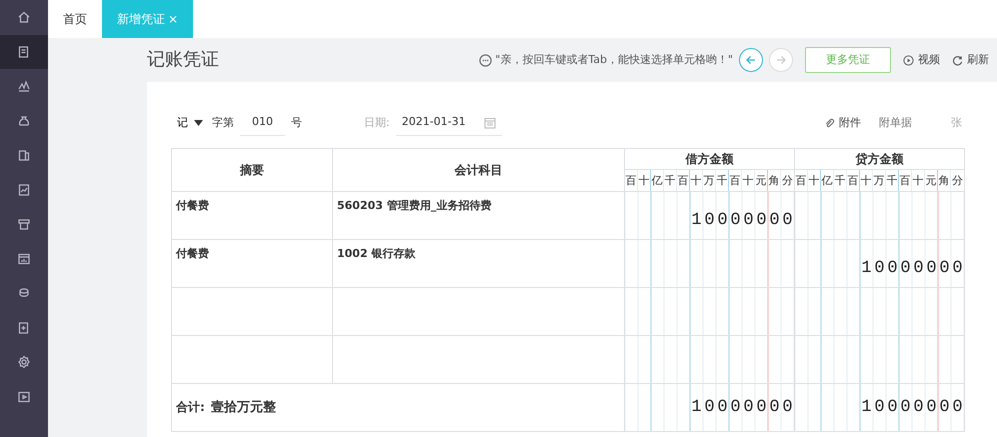  What do you see at coordinates (223, 122) in the screenshot?
I see `prefix-label: 字第` at bounding box center [223, 122].